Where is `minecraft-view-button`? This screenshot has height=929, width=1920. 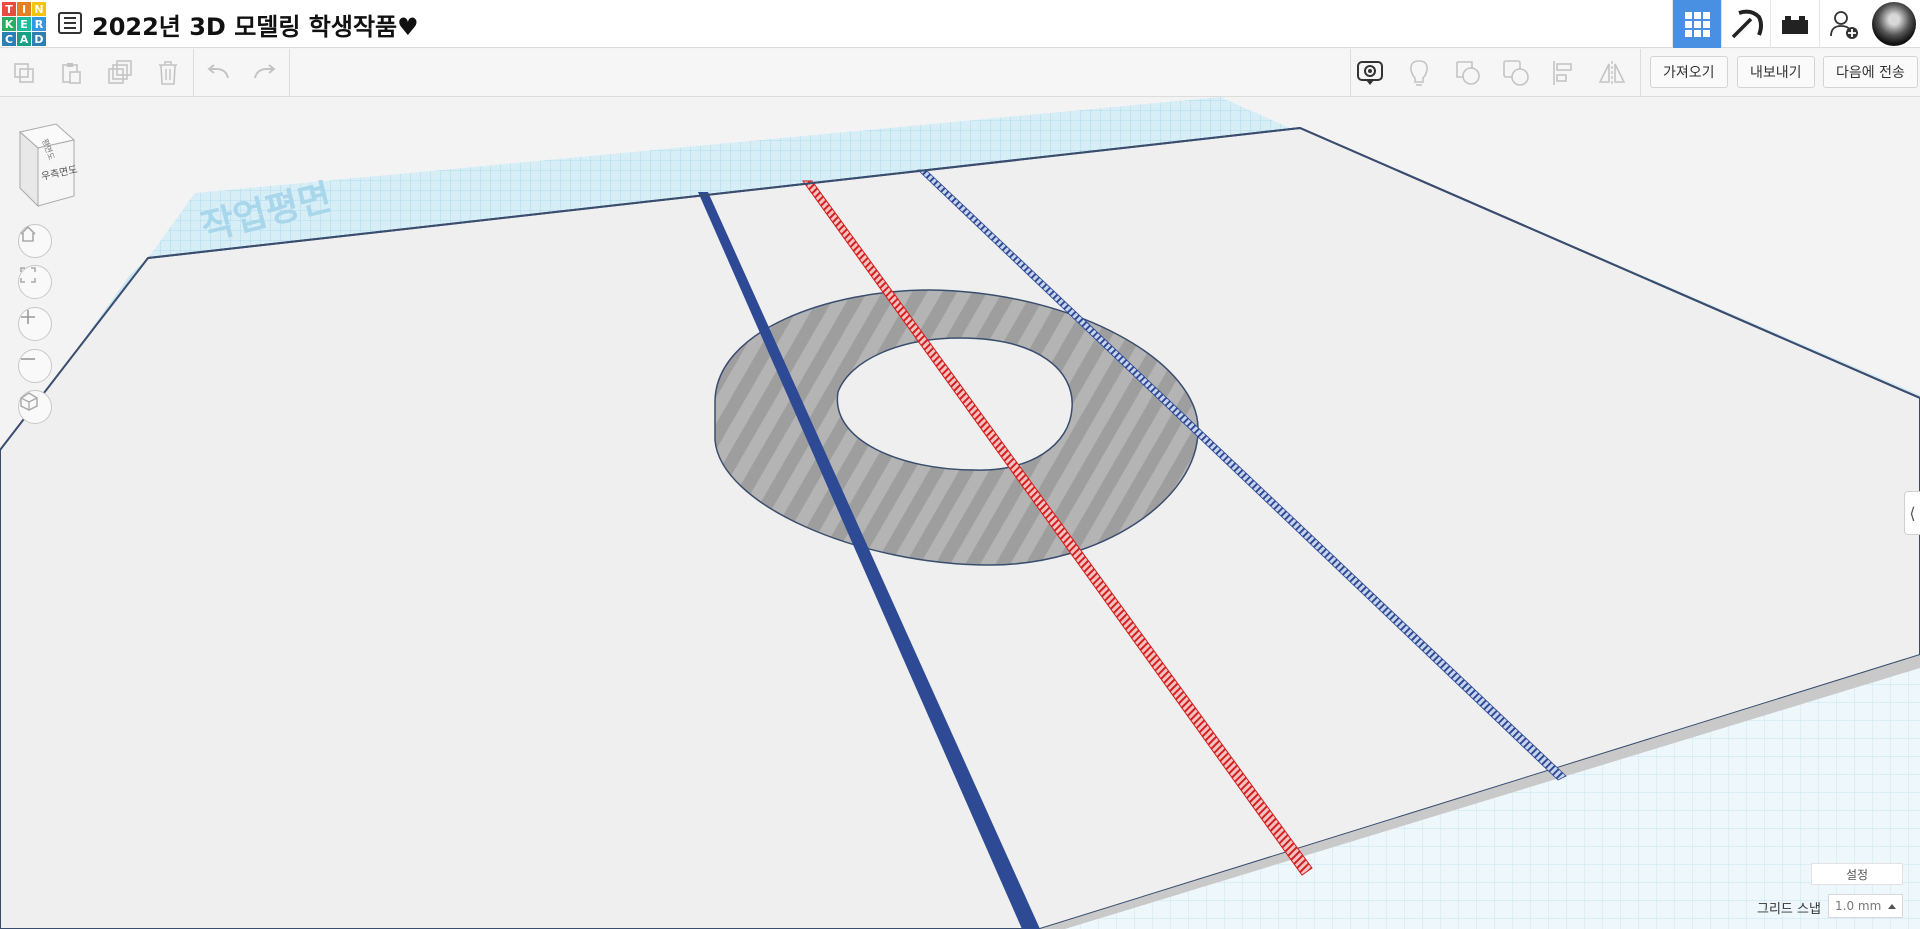 minecraft-view-button is located at coordinates (1745, 24).